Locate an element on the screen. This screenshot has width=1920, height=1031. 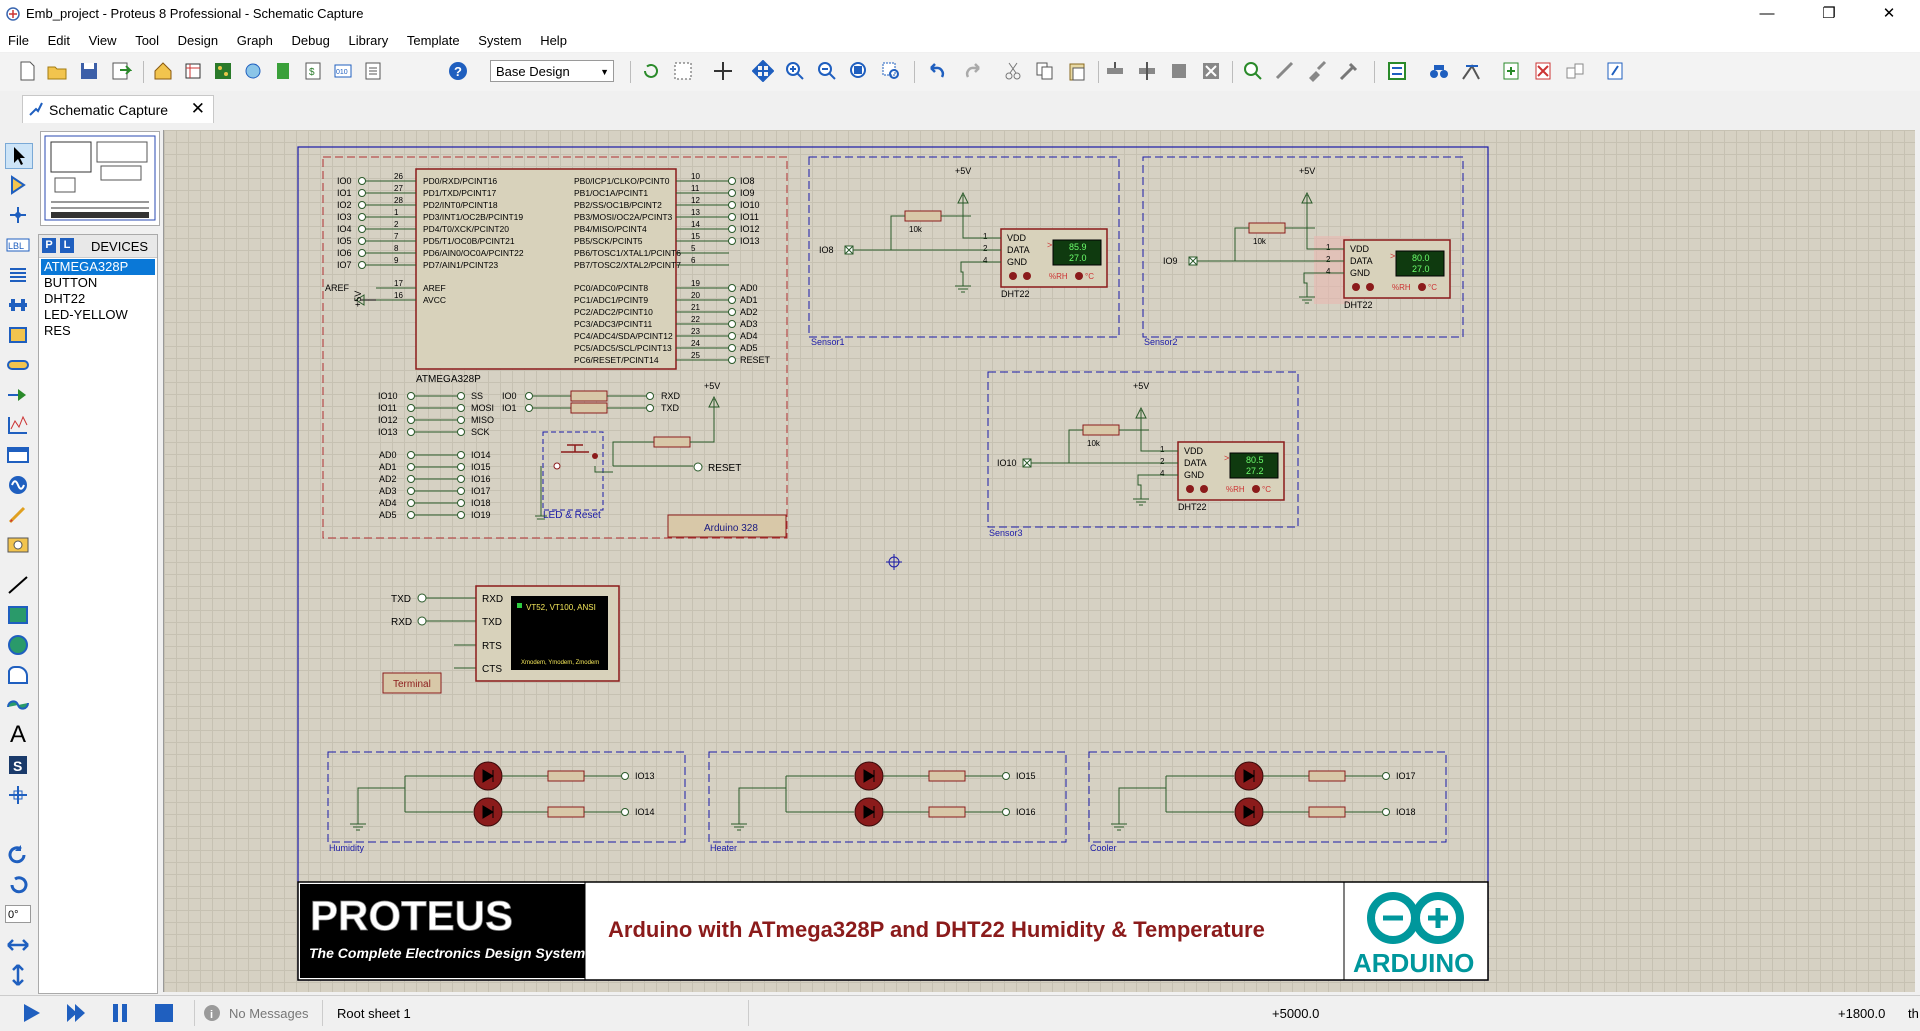
menu-file: File is located at coordinates (18, 39).